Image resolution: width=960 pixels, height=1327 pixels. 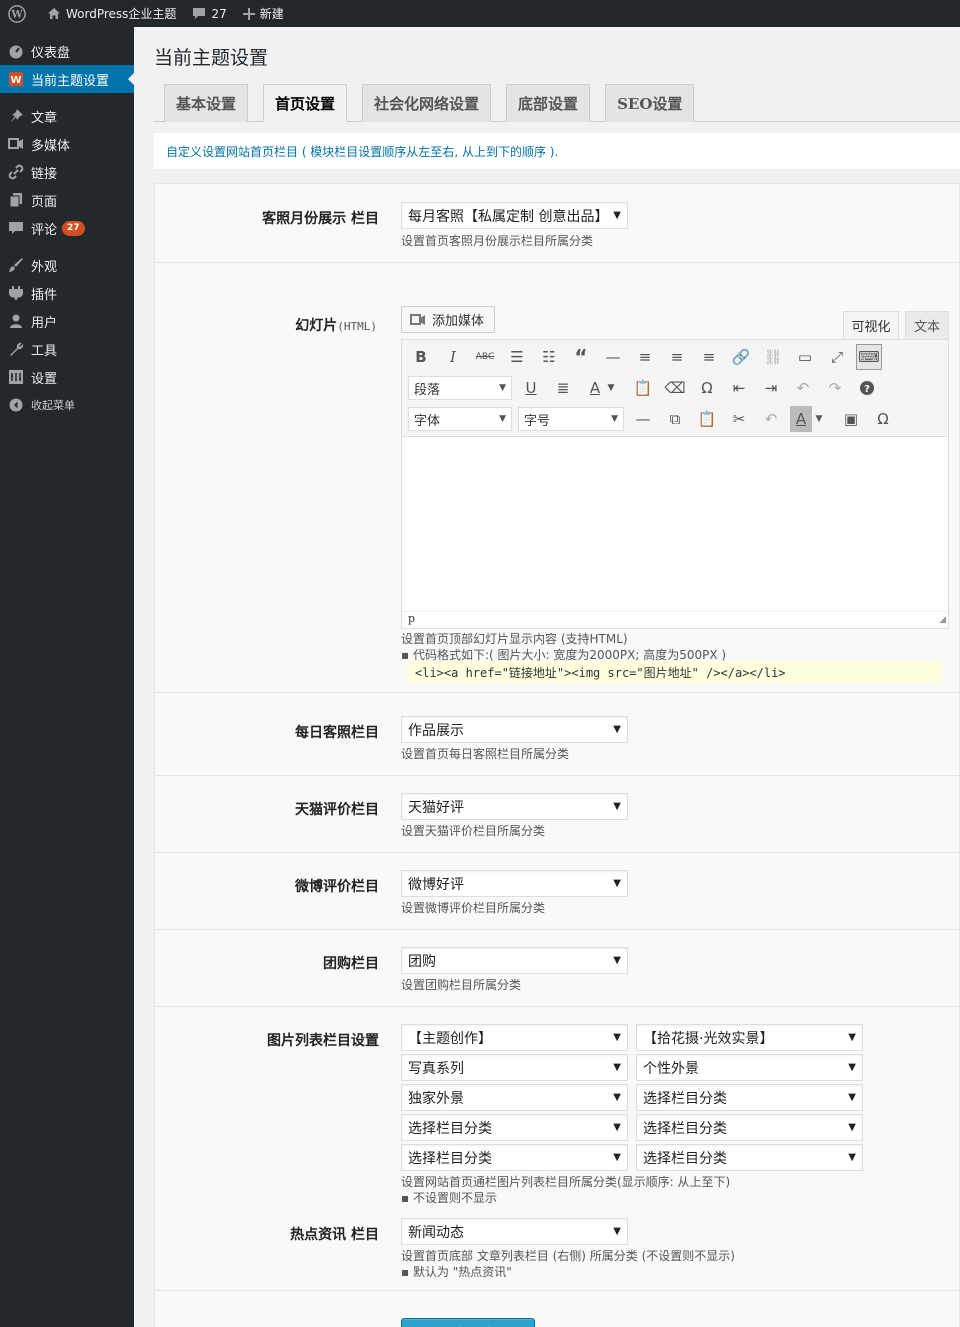 What do you see at coordinates (67, 349) in the screenshot?
I see `sidebar-item-tools: 工具` at bounding box center [67, 349].